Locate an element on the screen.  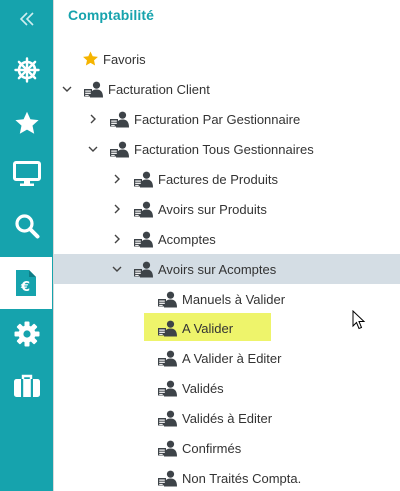
rail-search-button is located at coordinates (26, 226).